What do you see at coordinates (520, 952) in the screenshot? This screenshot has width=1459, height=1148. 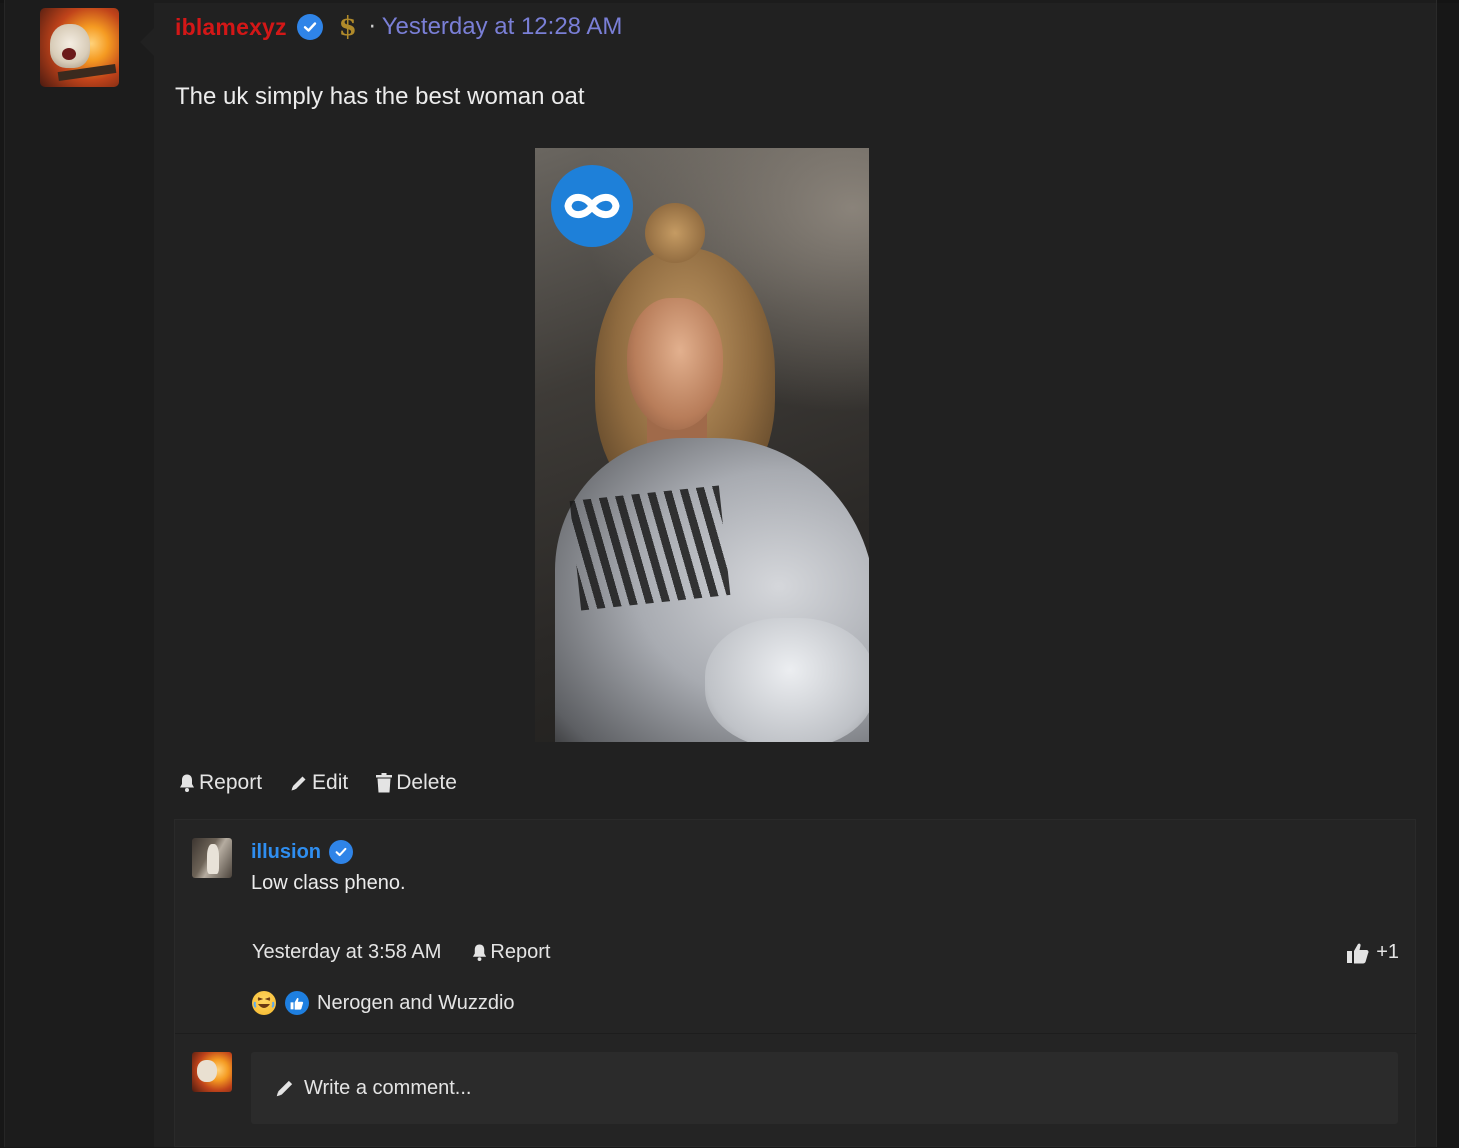 I see `comment-report-label: Report` at bounding box center [520, 952].